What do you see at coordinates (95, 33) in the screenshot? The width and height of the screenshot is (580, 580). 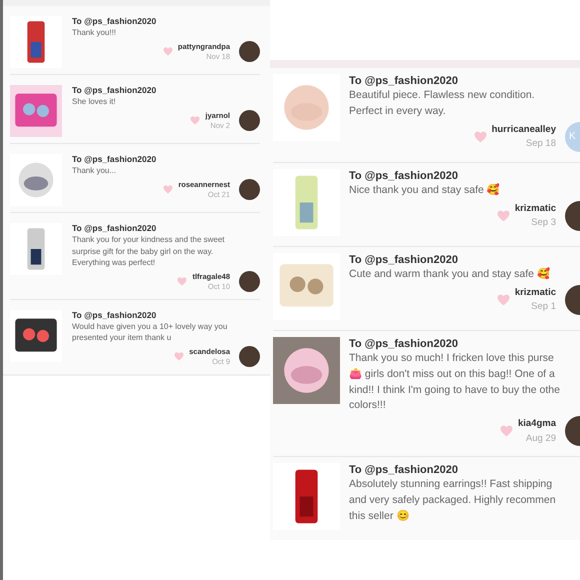 I see `review-text: Thank you!!!` at bounding box center [95, 33].